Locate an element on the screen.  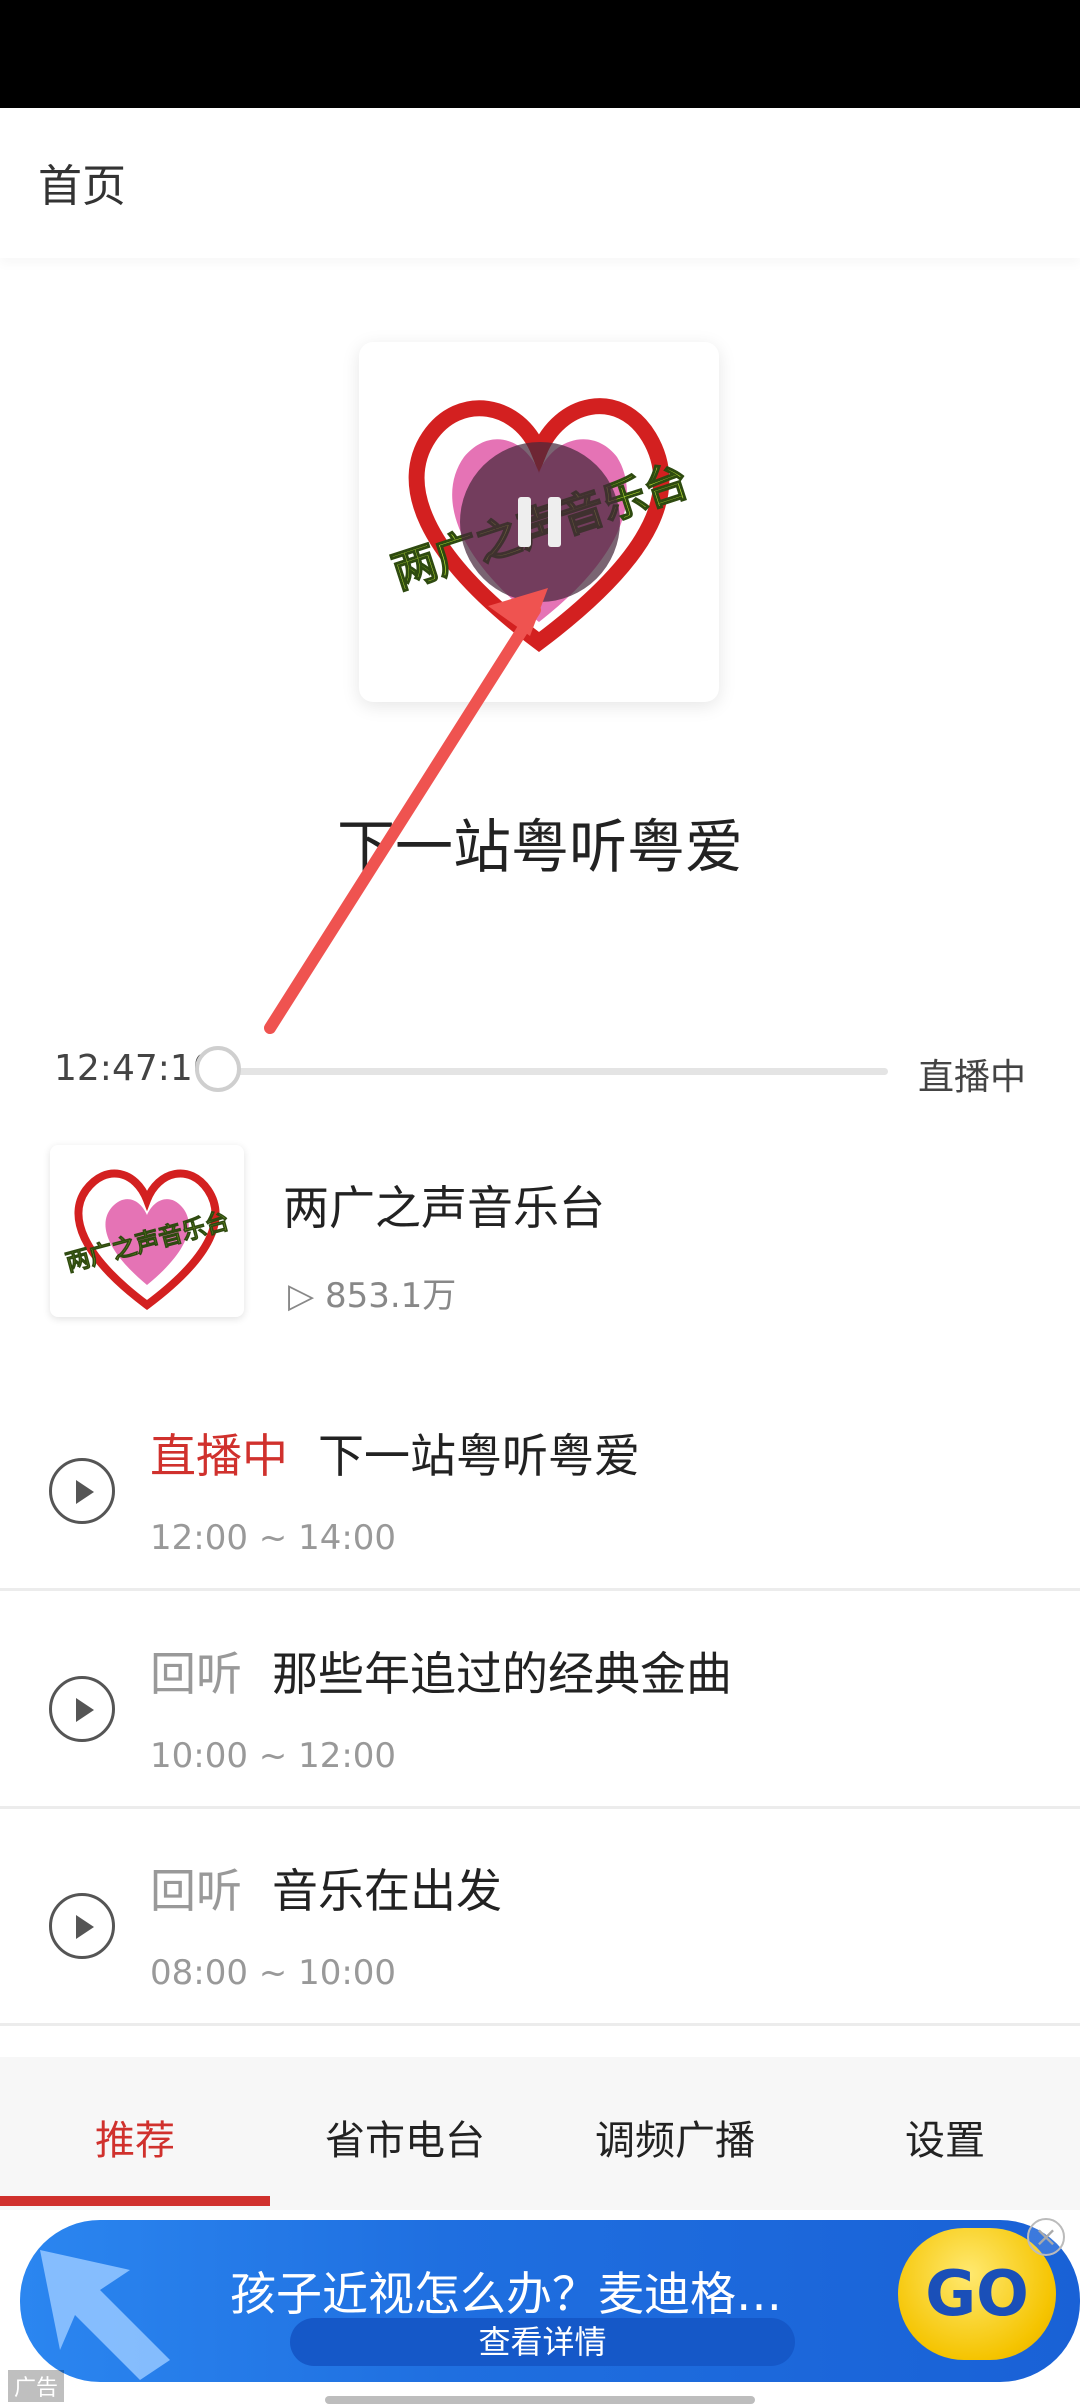
ad-details-button: 查看详情 is located at coordinates (542, 2342).